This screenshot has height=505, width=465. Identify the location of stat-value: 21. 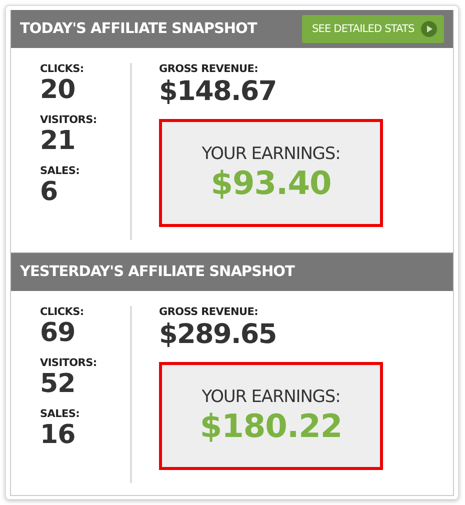
(58, 141).